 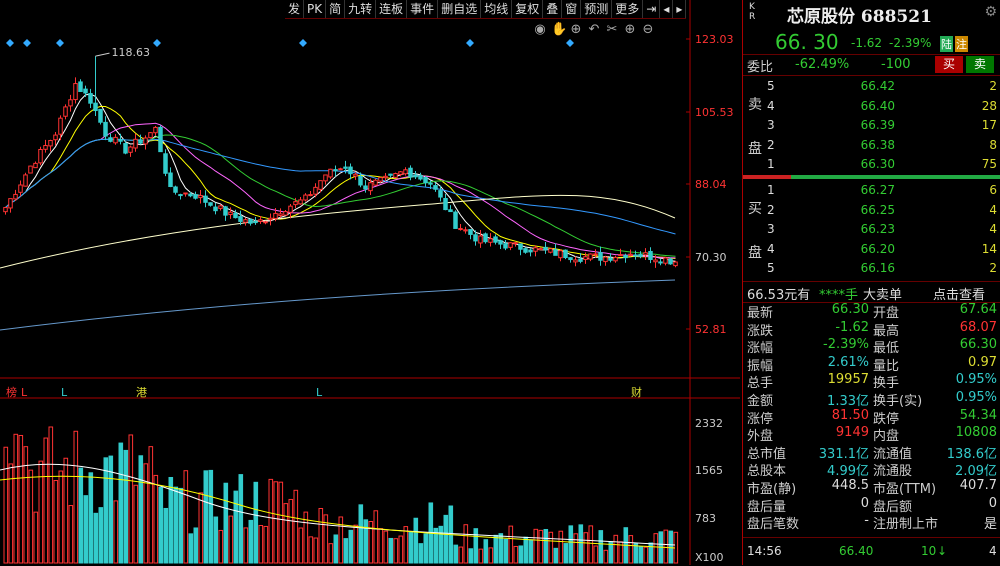 I want to click on price-tick-label: 88.04, so click(x=711, y=184).